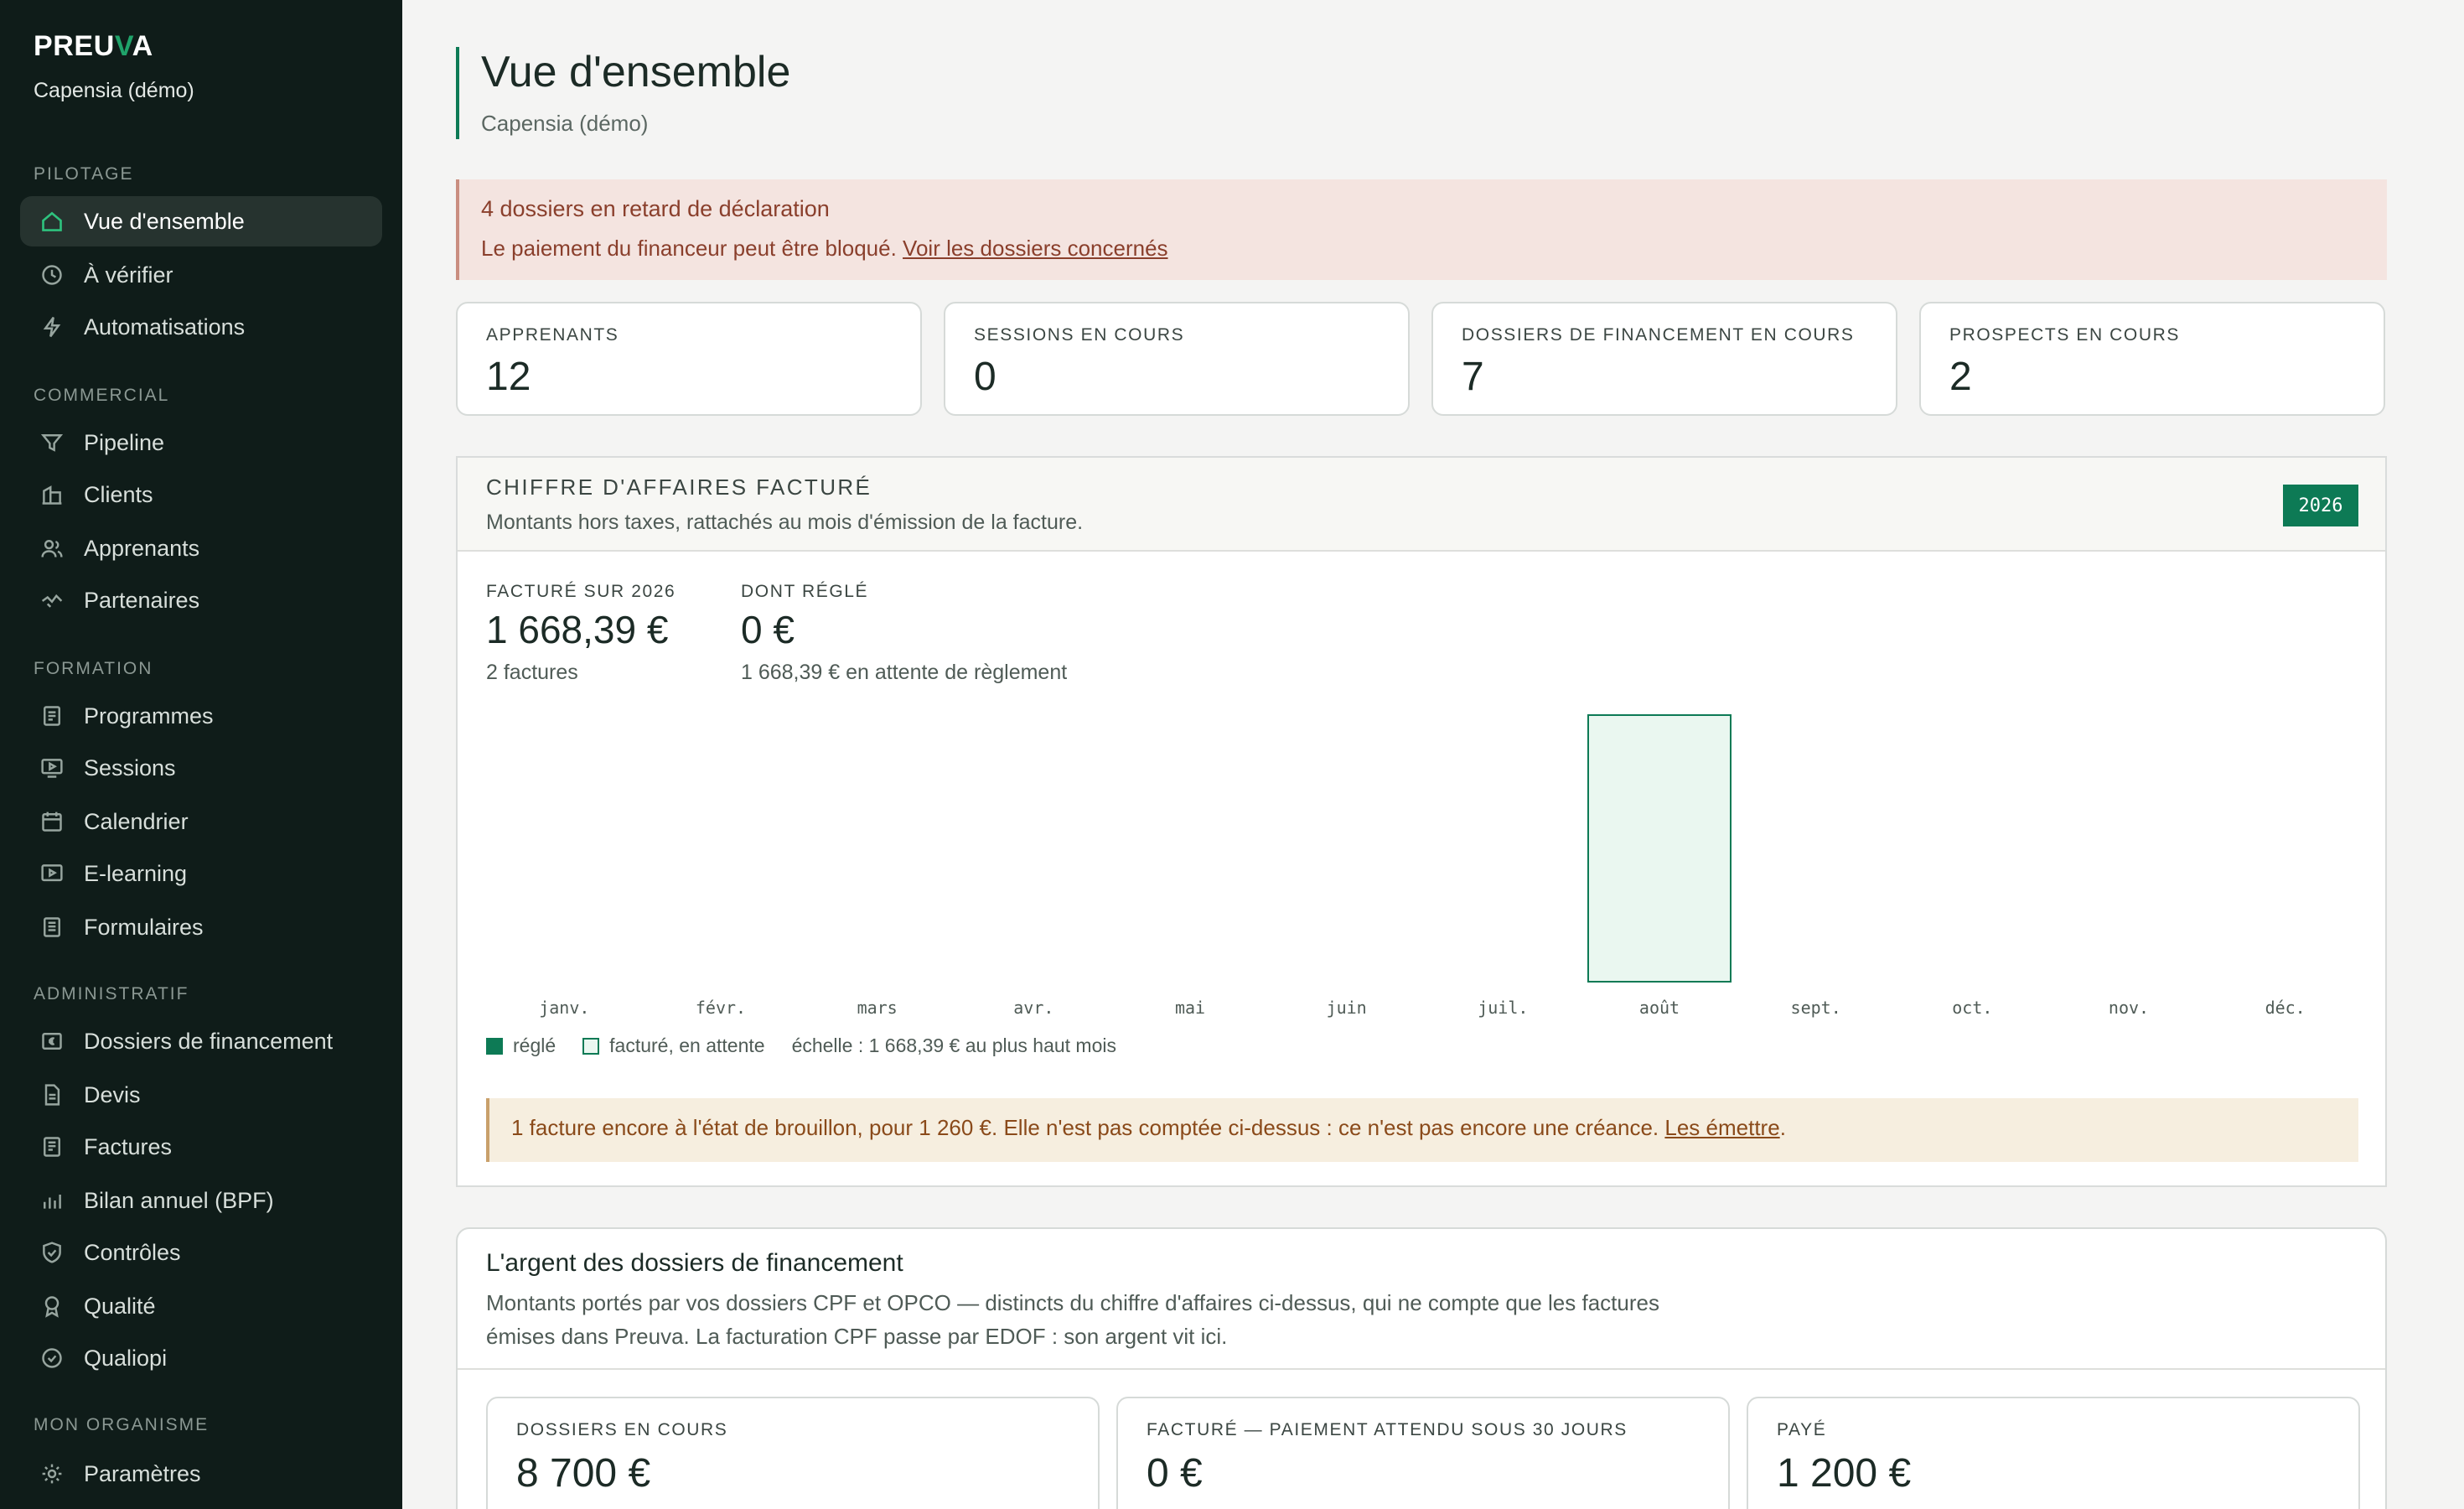 The image size is (2464, 1509). What do you see at coordinates (581, 591) in the screenshot?
I see `kpi-label: FACTURÉ SUR 2026` at bounding box center [581, 591].